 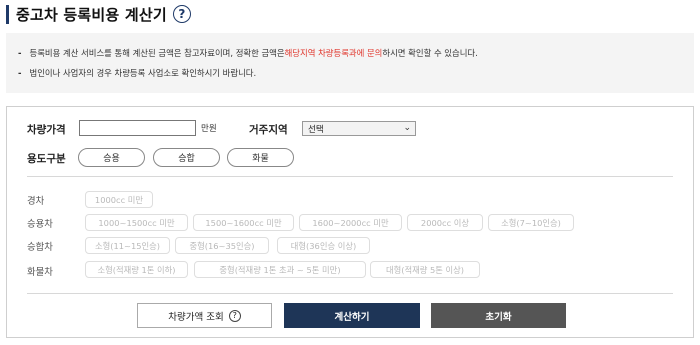 I want to click on chip-light-0: 1000cc 미만, so click(x=119, y=199).